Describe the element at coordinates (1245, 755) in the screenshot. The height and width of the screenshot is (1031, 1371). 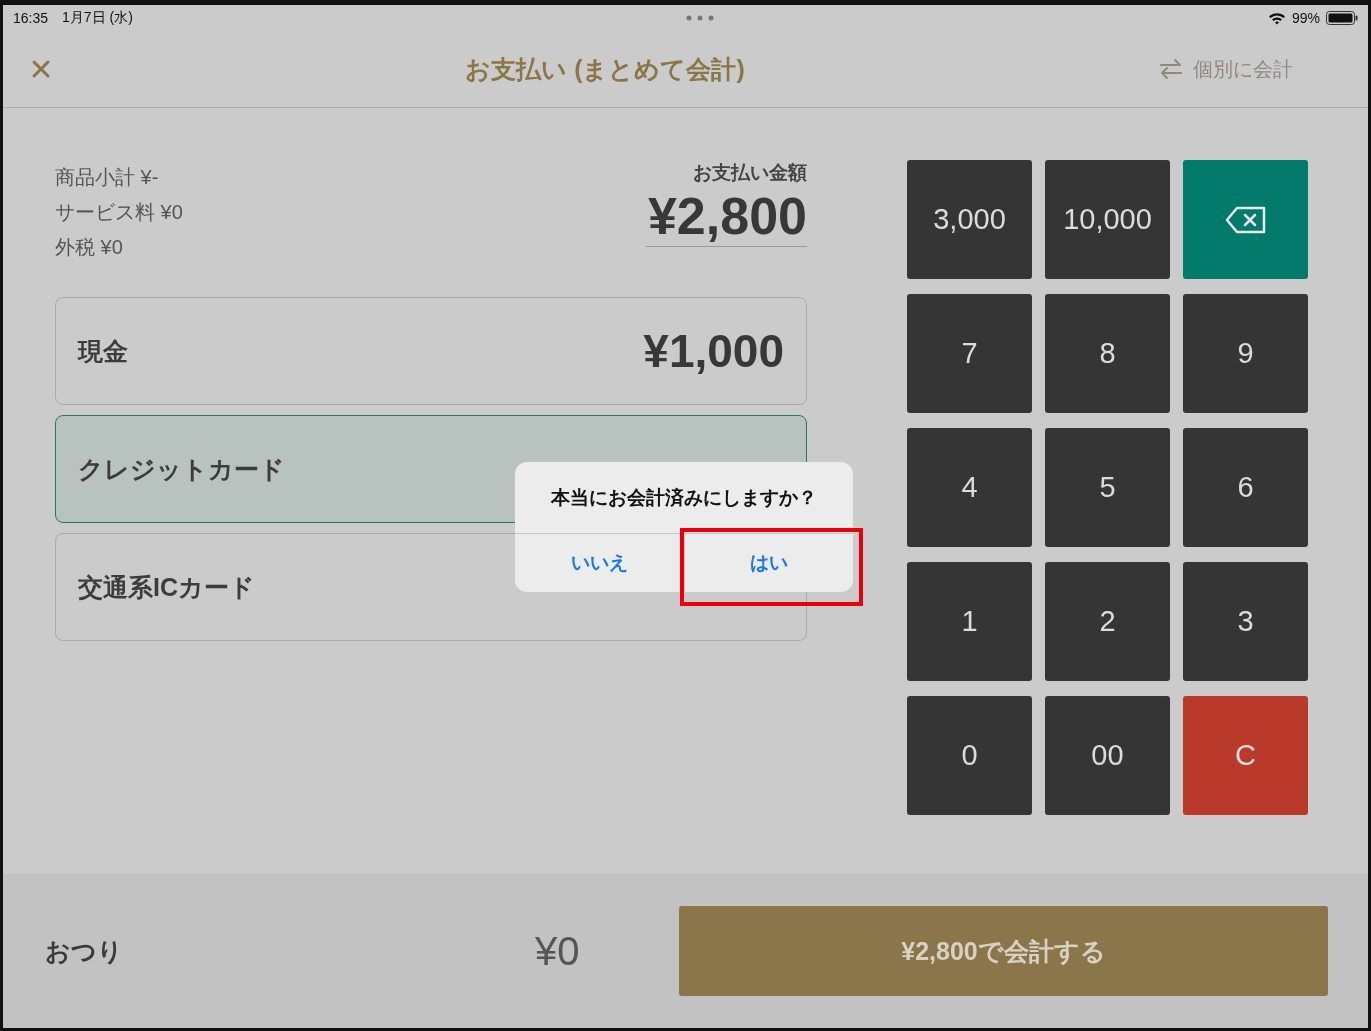
I see `clear-key: C` at that location.